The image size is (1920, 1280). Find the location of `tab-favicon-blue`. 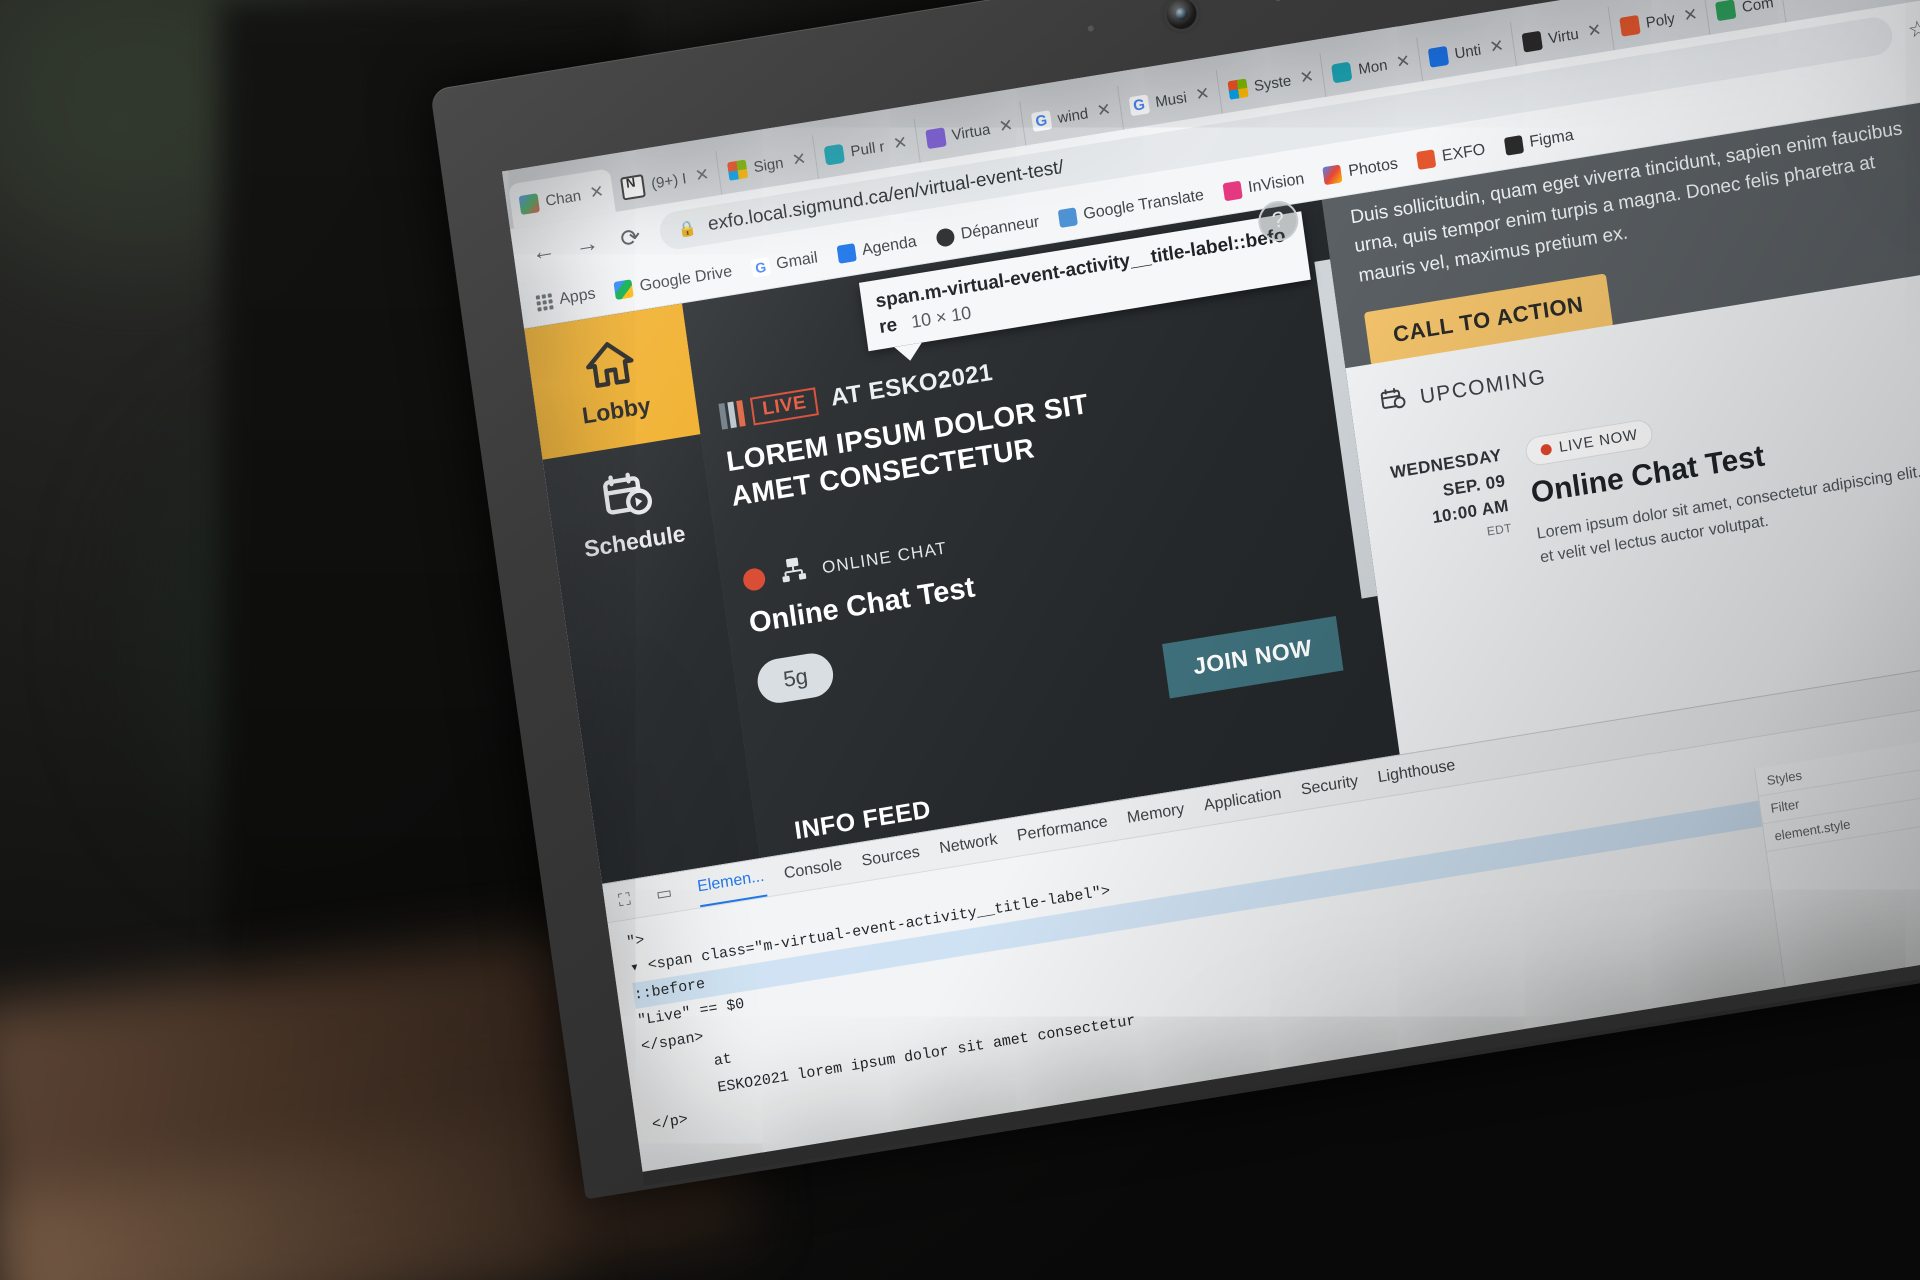

tab-favicon-blue is located at coordinates (1438, 56).